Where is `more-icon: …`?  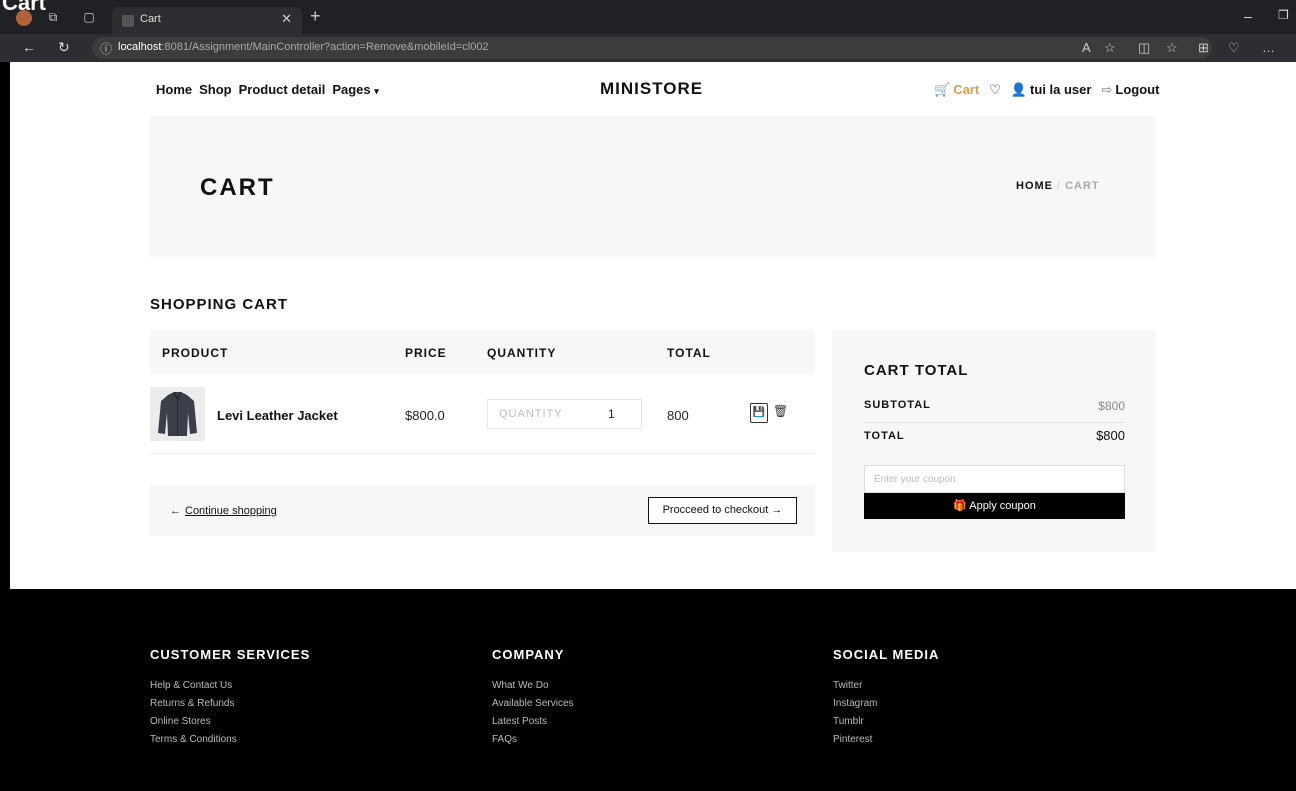
more-icon: … is located at coordinates (1268, 47).